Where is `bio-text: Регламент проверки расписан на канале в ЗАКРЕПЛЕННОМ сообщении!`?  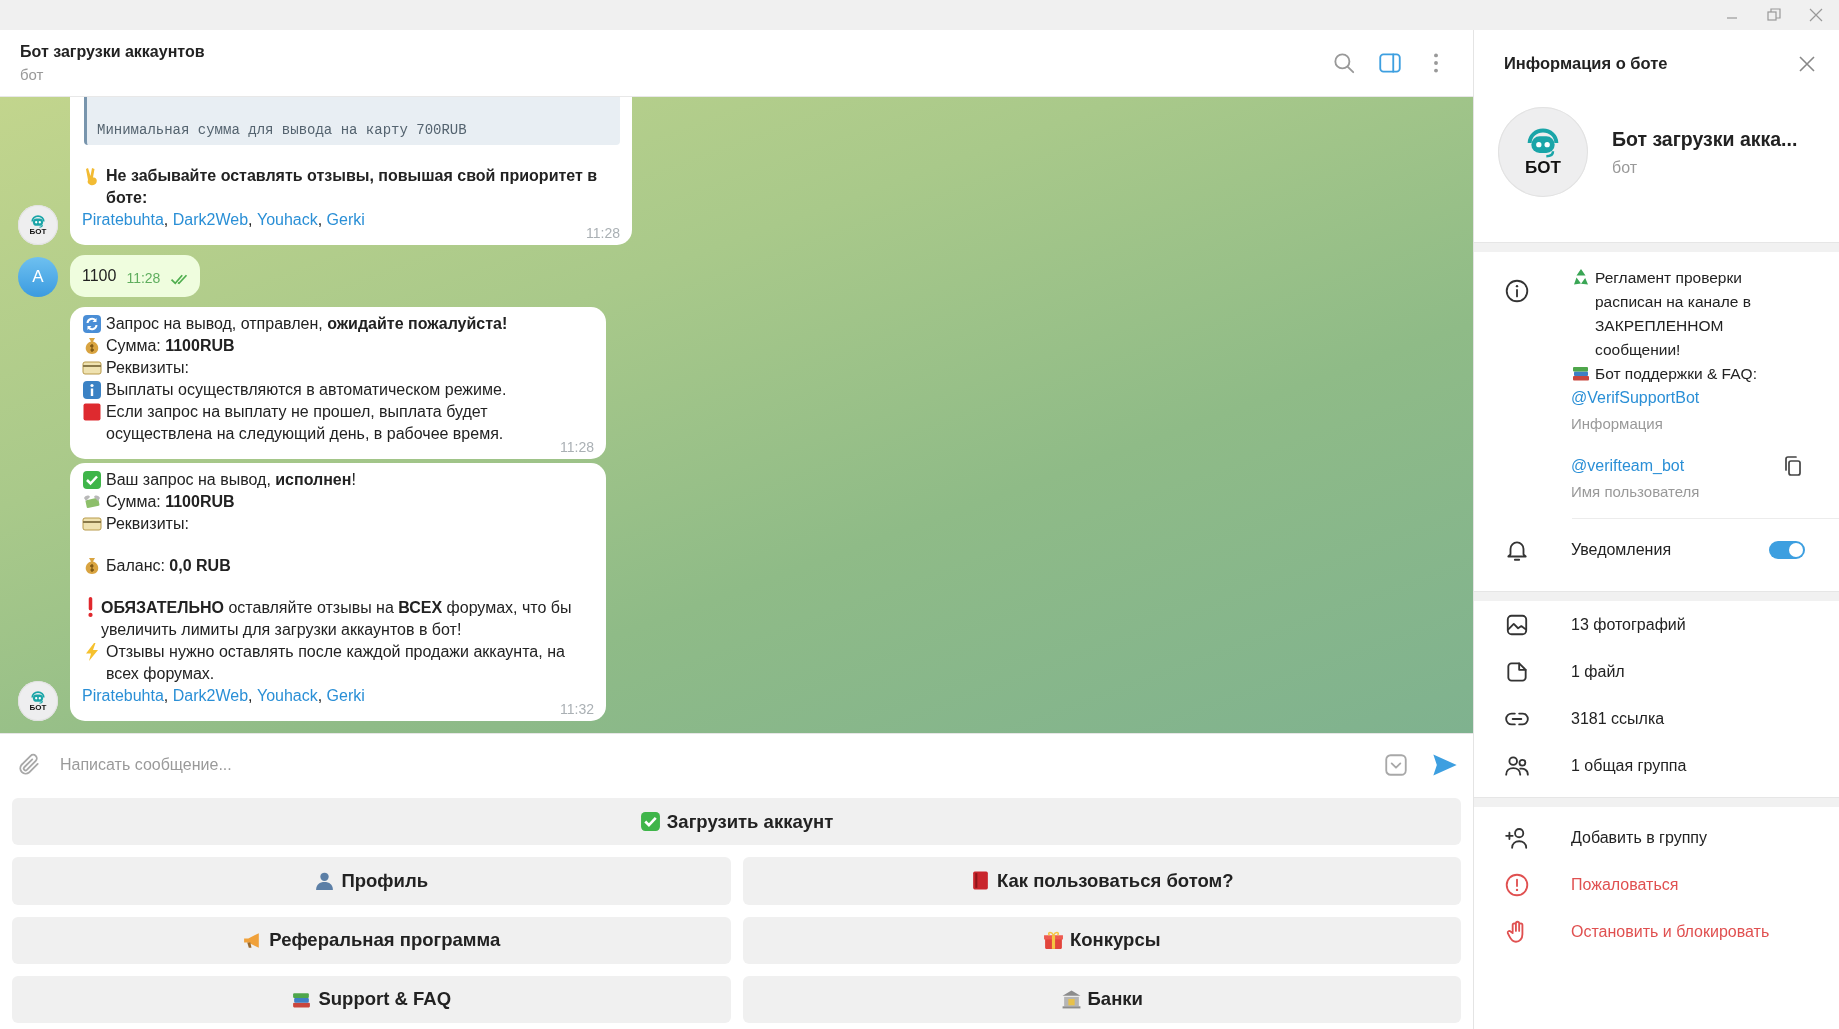
bio-text: Регламент проверки расписан на канале в ЗАКРЕПЛЕННОМ сообщении! is located at coordinates (1673, 314).